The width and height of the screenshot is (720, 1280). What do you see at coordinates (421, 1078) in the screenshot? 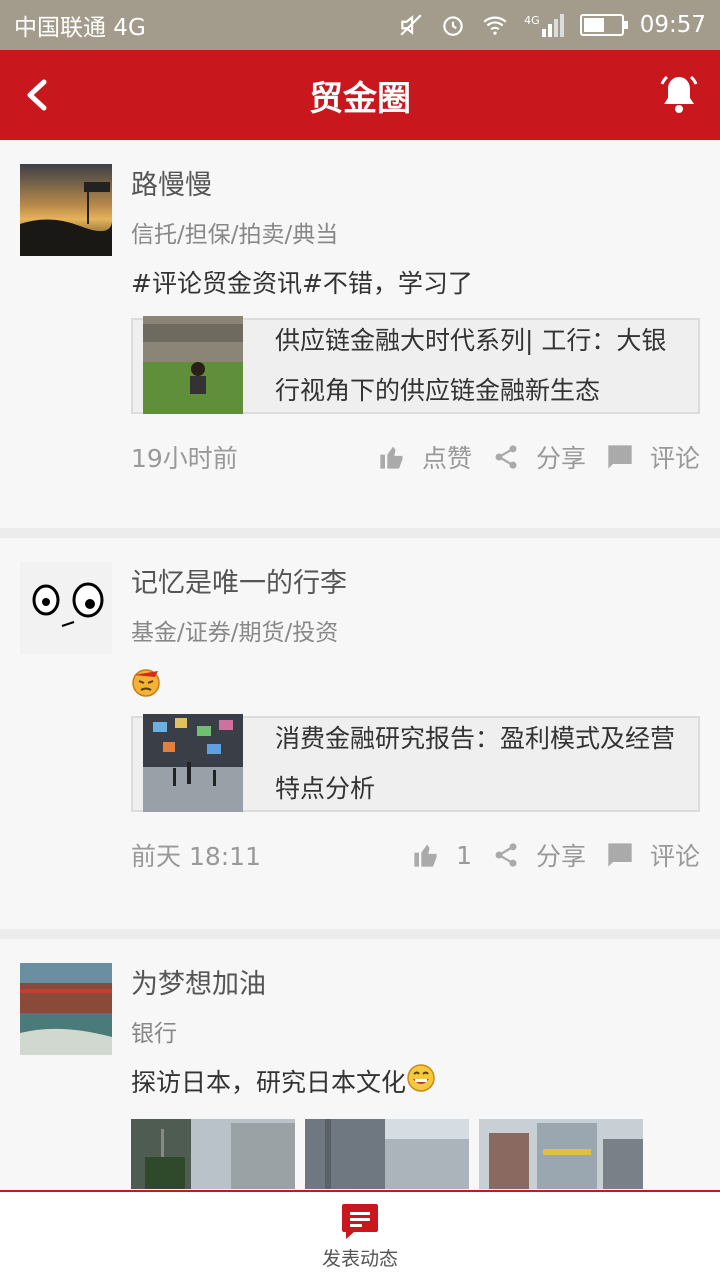
I see `grinning-face-emoji` at bounding box center [421, 1078].